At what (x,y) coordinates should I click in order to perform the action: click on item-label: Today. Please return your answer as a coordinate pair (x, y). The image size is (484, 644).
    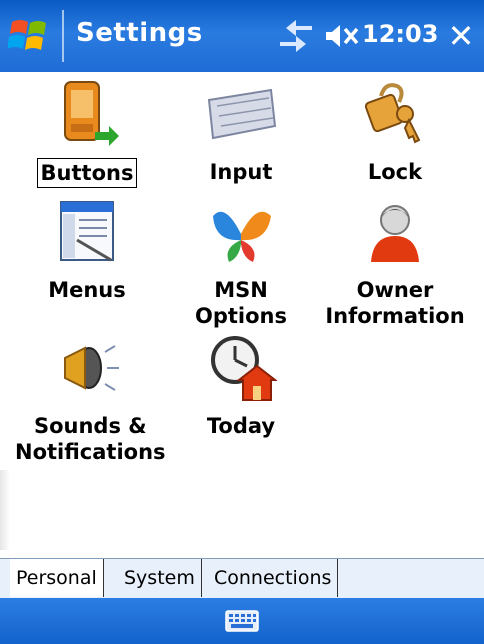
    Looking at the image, I should click on (241, 426).